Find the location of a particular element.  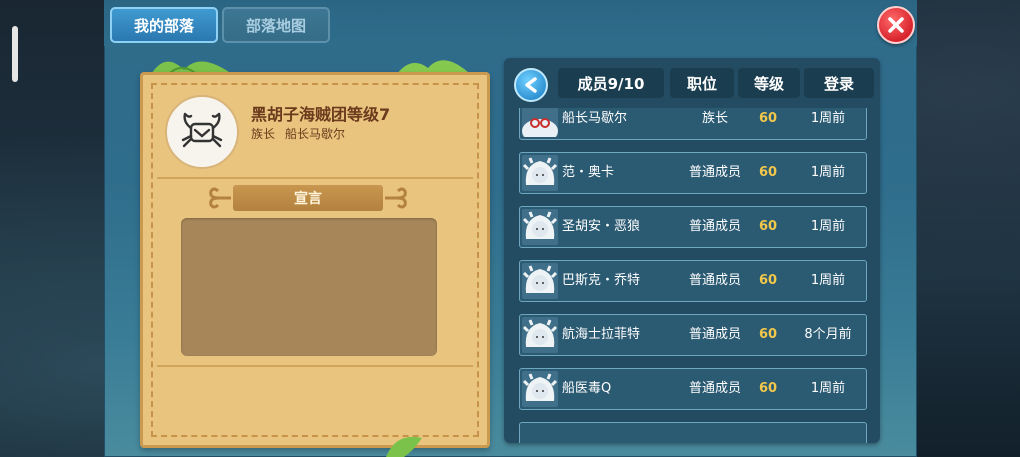

declaration-title: 宣言 is located at coordinates (308, 198).